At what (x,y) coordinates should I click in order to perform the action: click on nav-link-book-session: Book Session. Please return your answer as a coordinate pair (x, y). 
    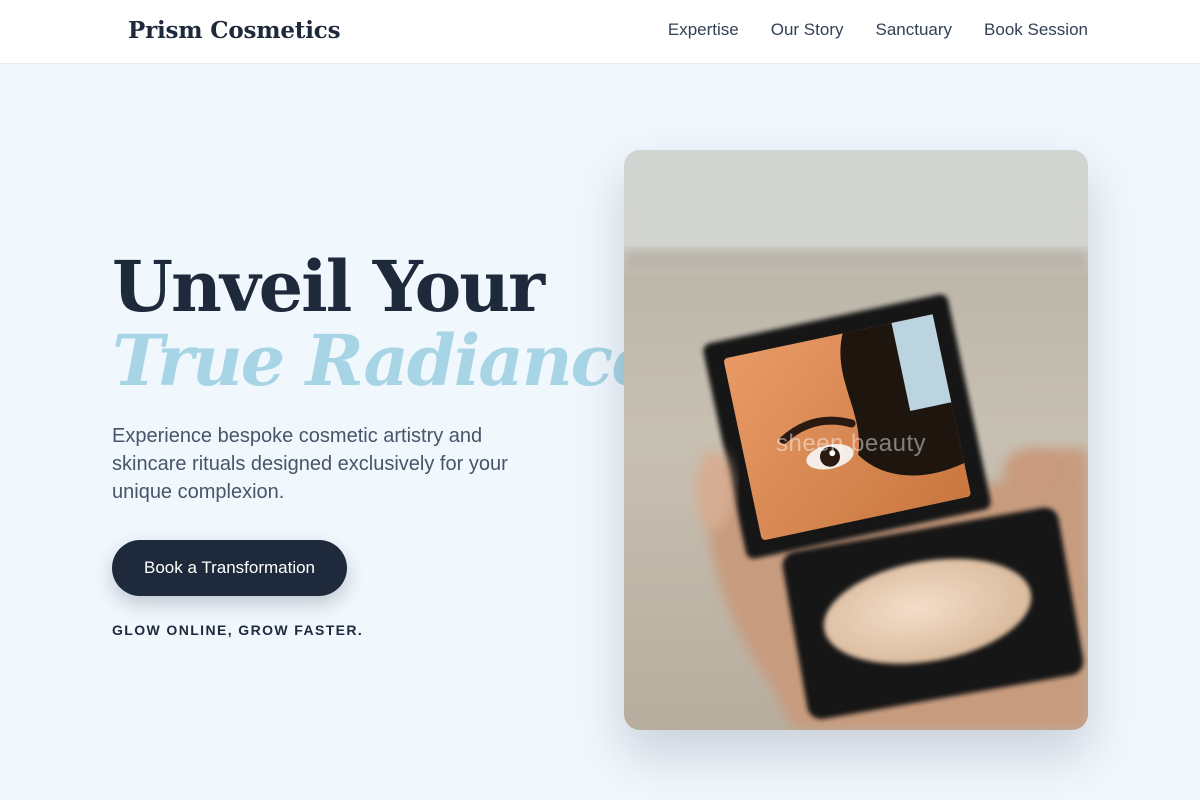
    Looking at the image, I should click on (1036, 30).